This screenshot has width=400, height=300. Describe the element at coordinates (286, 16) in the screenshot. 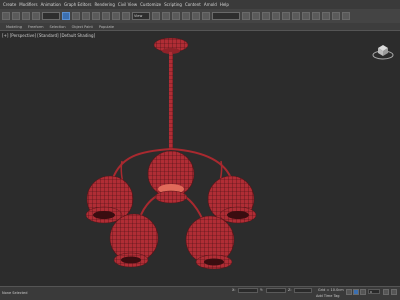

I see `curve-editor-icon` at that location.